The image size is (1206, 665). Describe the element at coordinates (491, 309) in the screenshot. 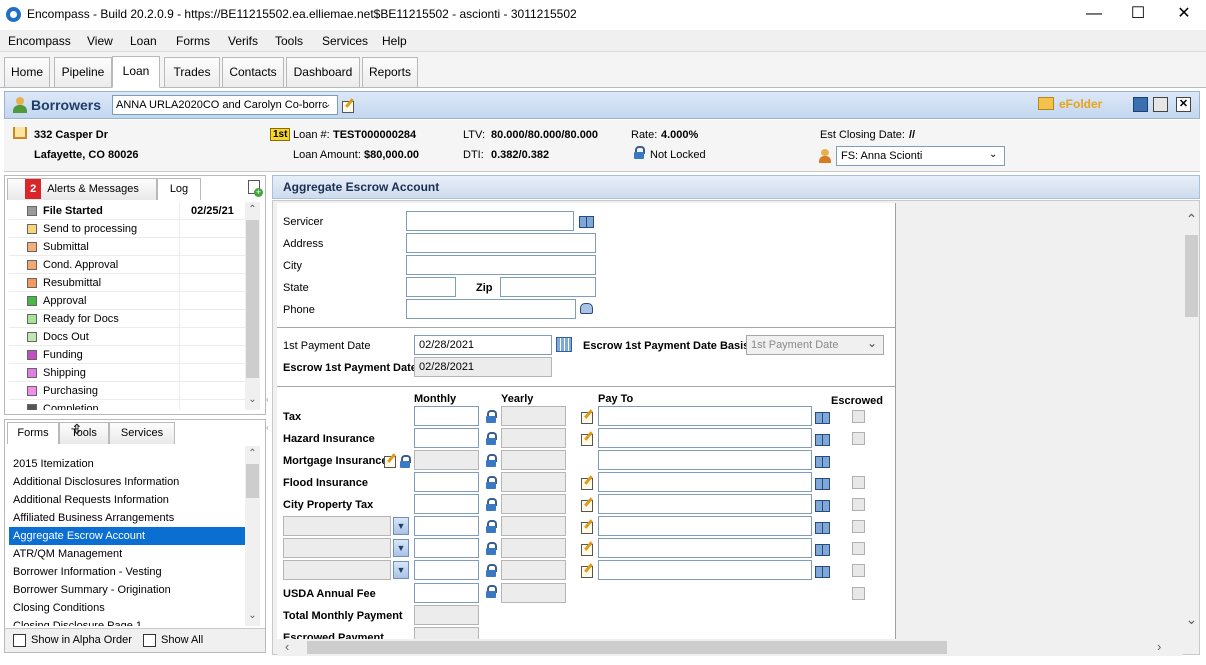

I see `phone-input` at that location.